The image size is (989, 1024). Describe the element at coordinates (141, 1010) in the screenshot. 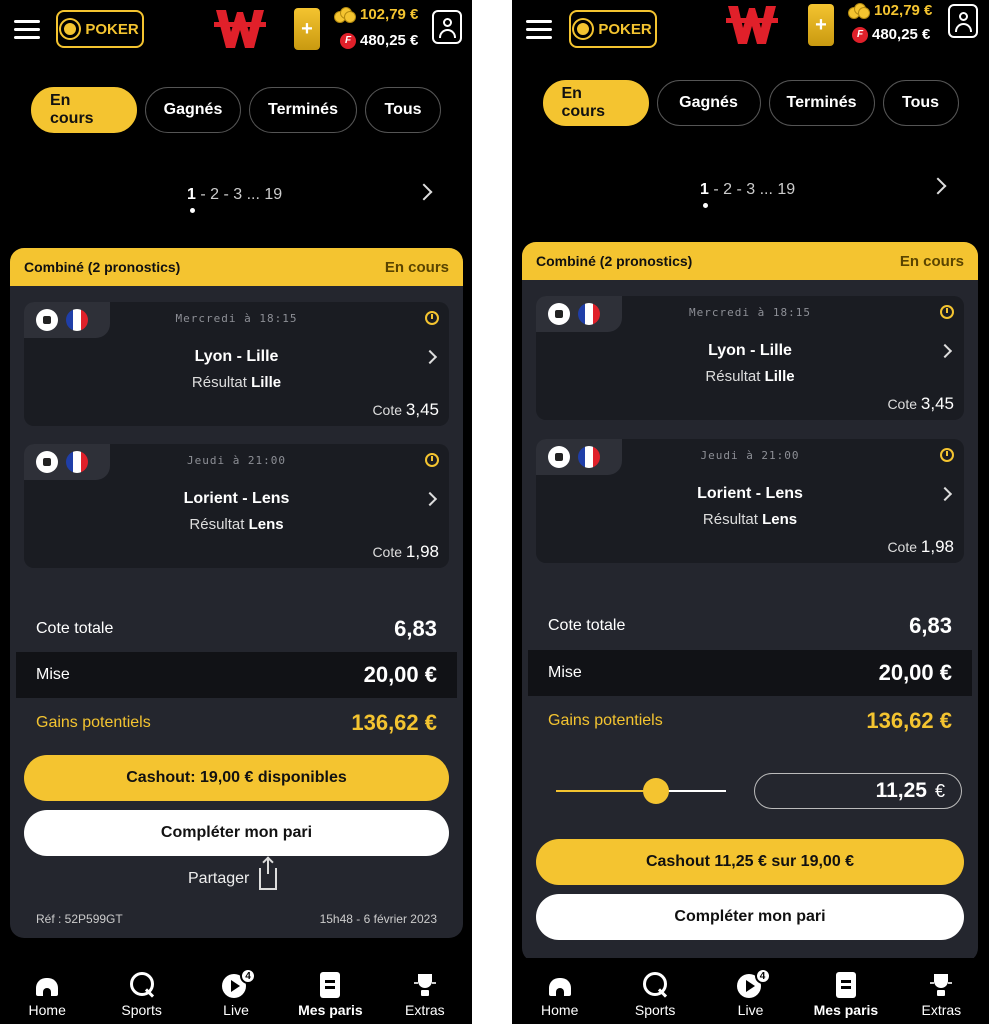

I see `nav-label: Sports` at that location.